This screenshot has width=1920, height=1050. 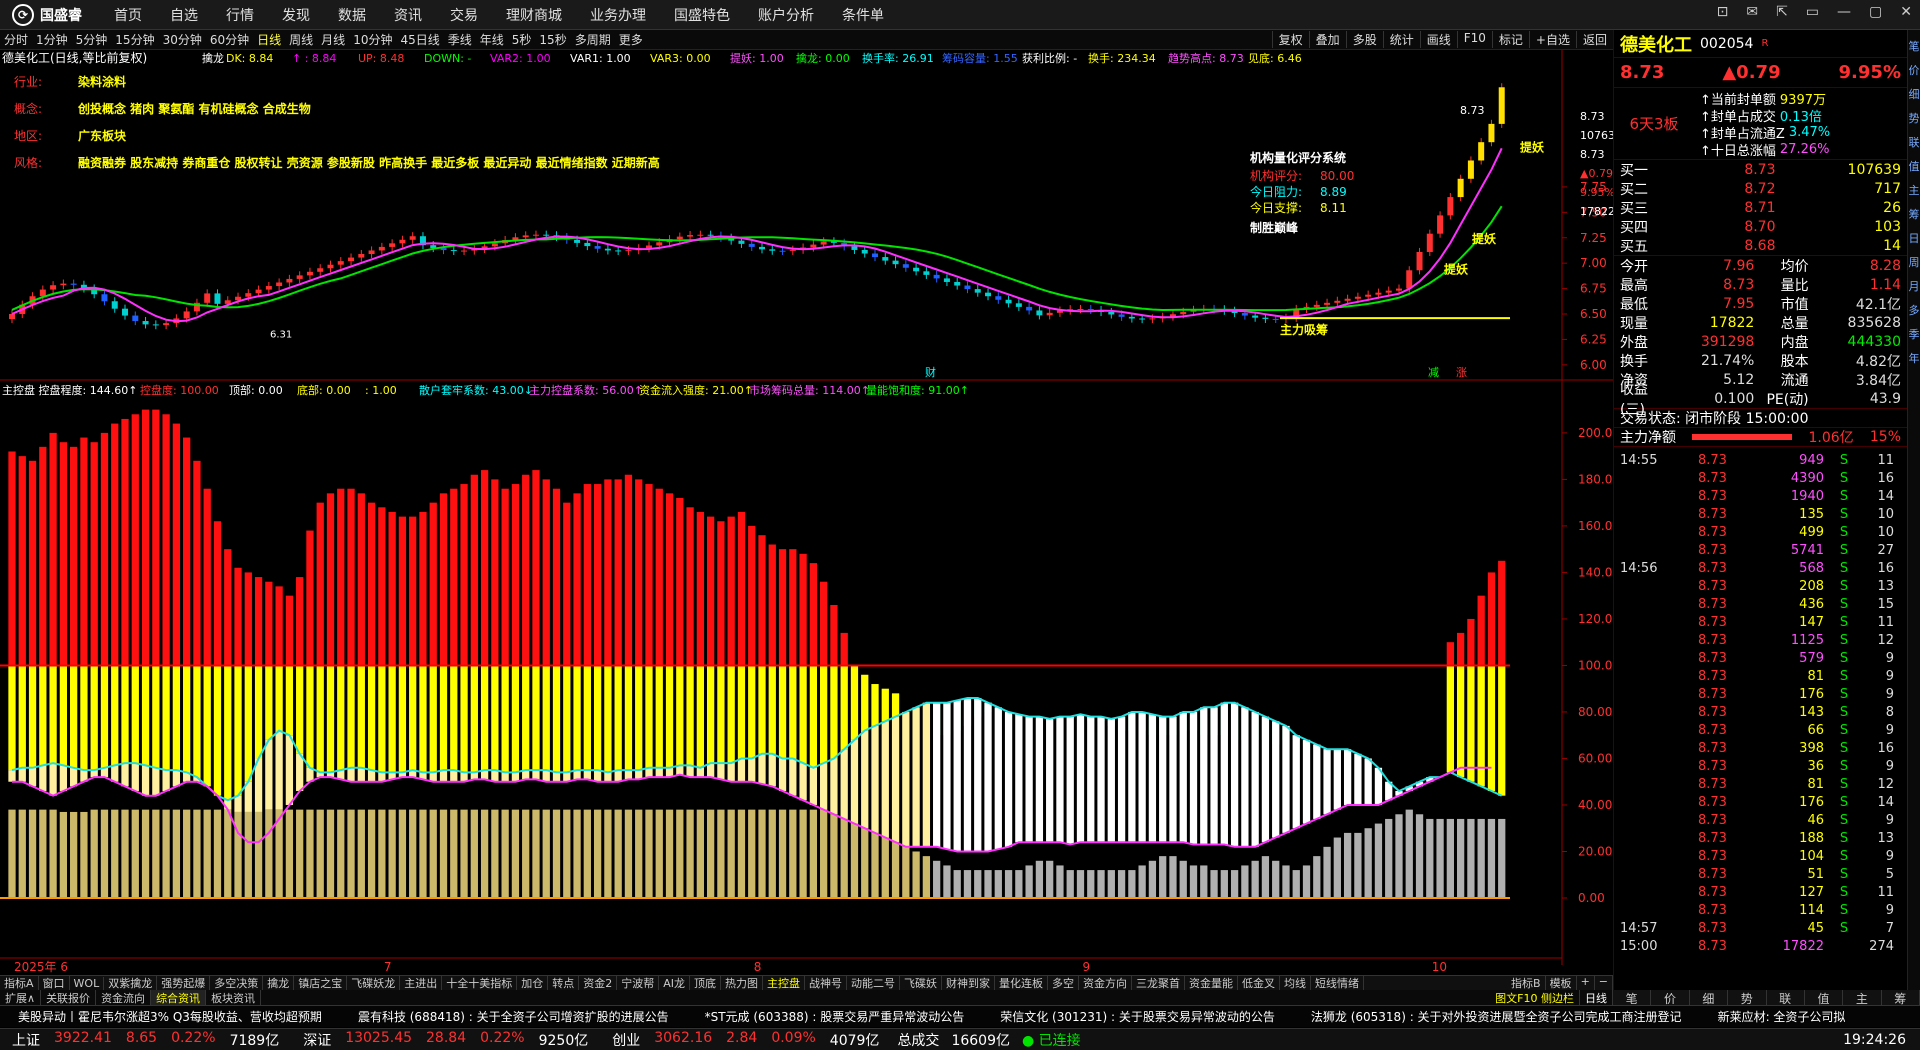 I want to click on period-11: 季线, so click(x=460, y=39).